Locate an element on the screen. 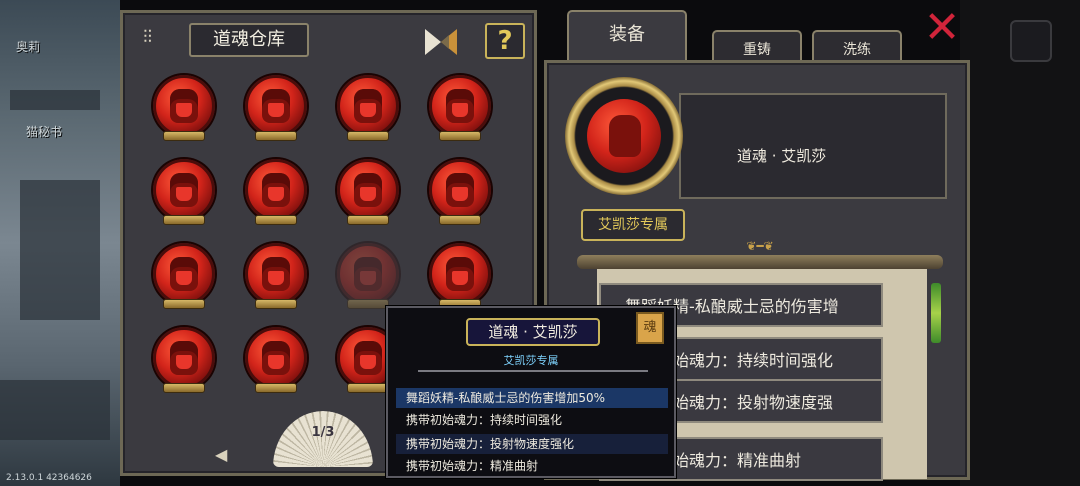 The image size is (1080, 486). version-label: 2.13.0.1 42364626 is located at coordinates (49, 478).